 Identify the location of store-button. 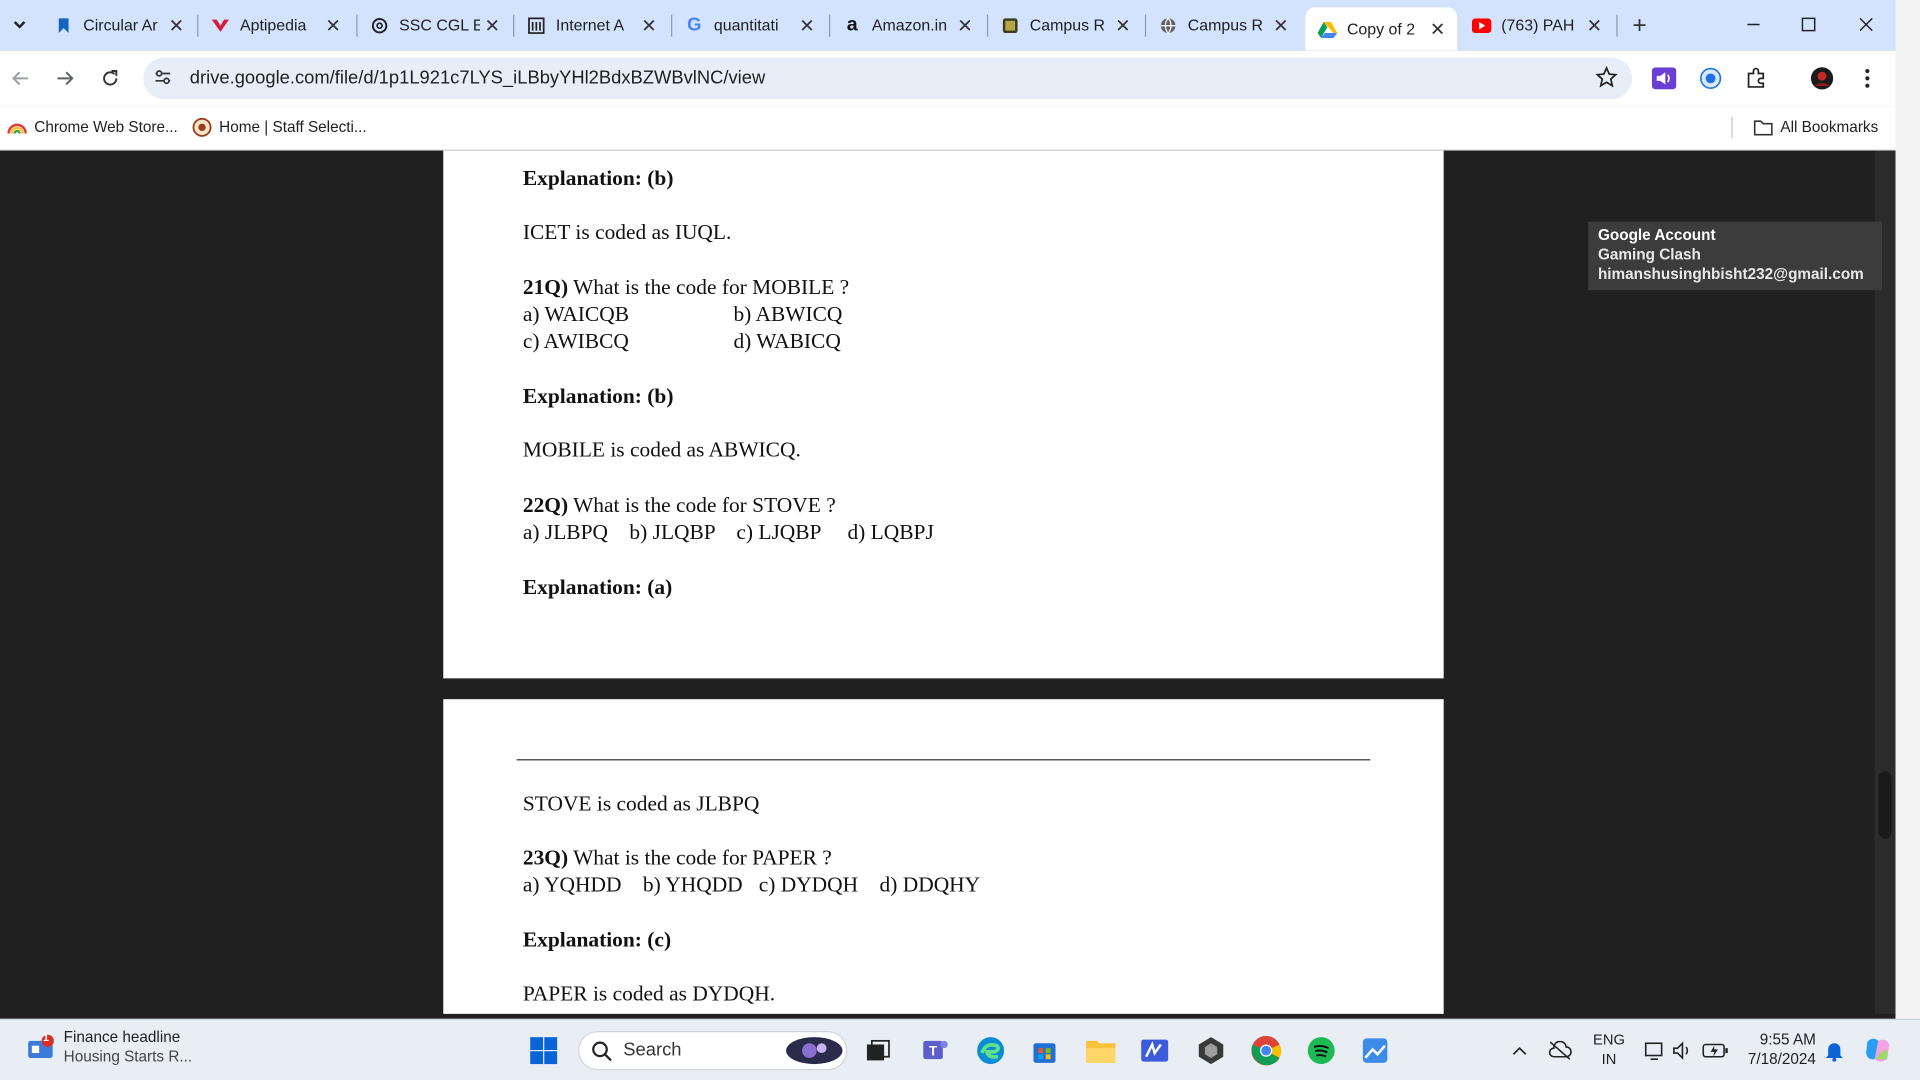
(1045, 1051).